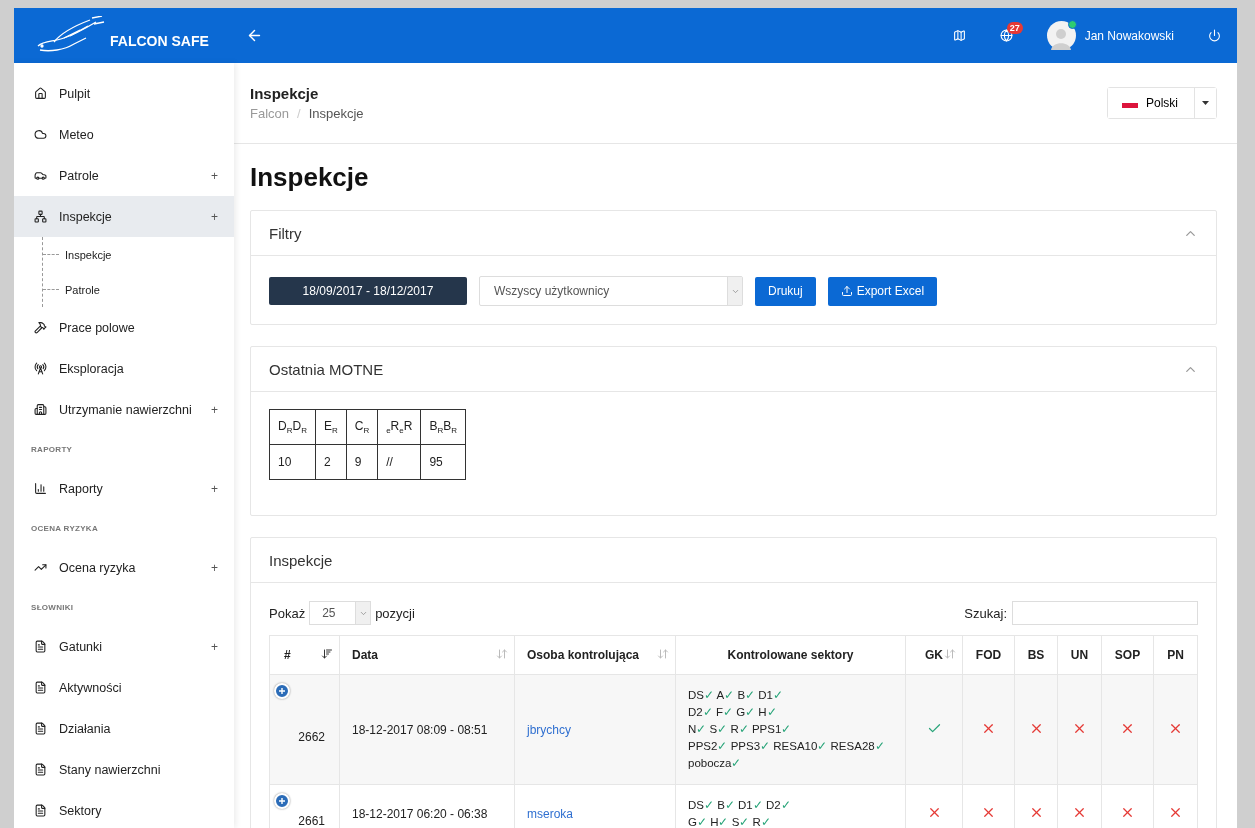 The image size is (1255, 828). What do you see at coordinates (595, 655) in the screenshot?
I see `column-header: Osoba kontrolująca` at bounding box center [595, 655].